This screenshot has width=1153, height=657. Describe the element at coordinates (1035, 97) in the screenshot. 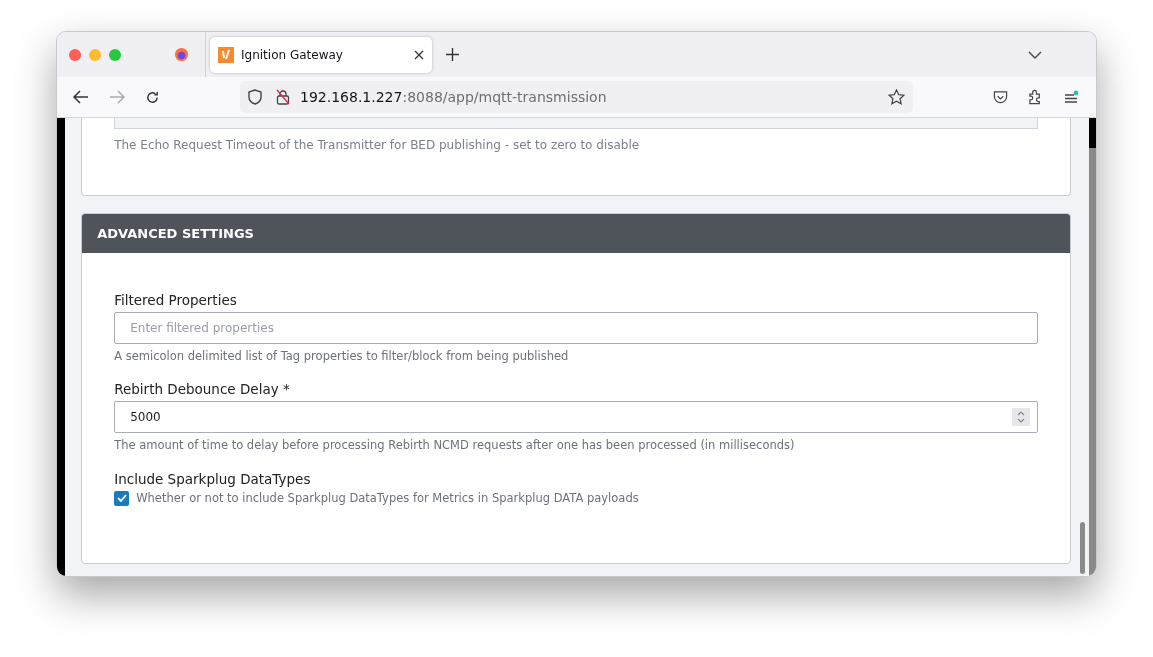

I see `puzzle-piece-icon` at that location.